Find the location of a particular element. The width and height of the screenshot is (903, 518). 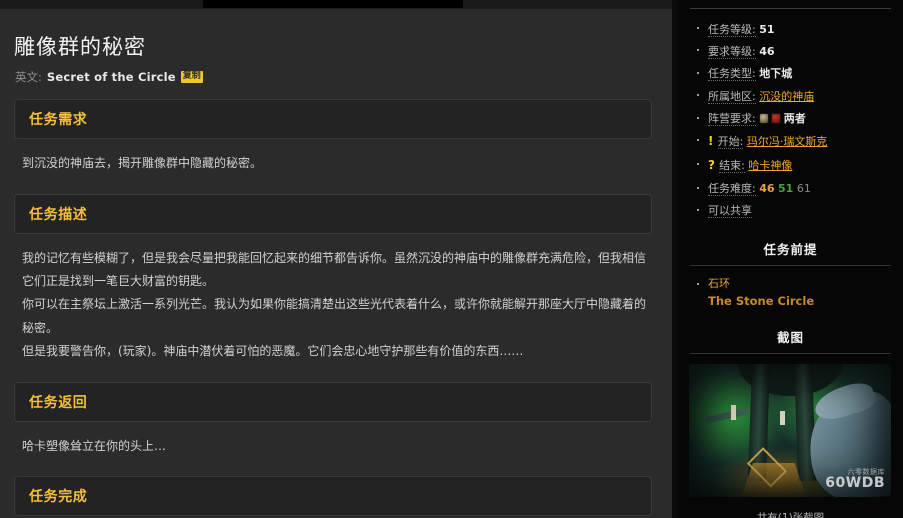

watermark: 六零数据库 60WDB is located at coordinates (855, 480).